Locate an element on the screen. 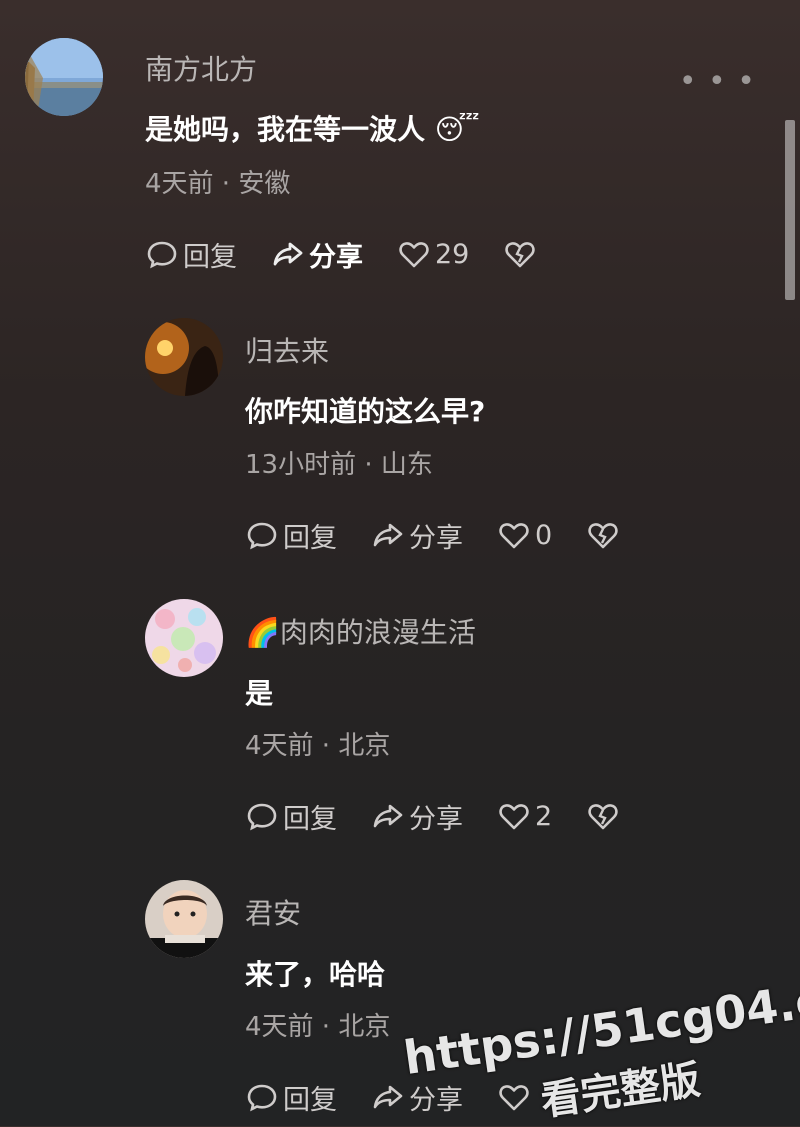  comment-actions: 回复 分享 2 is located at coordinates (451, 816).